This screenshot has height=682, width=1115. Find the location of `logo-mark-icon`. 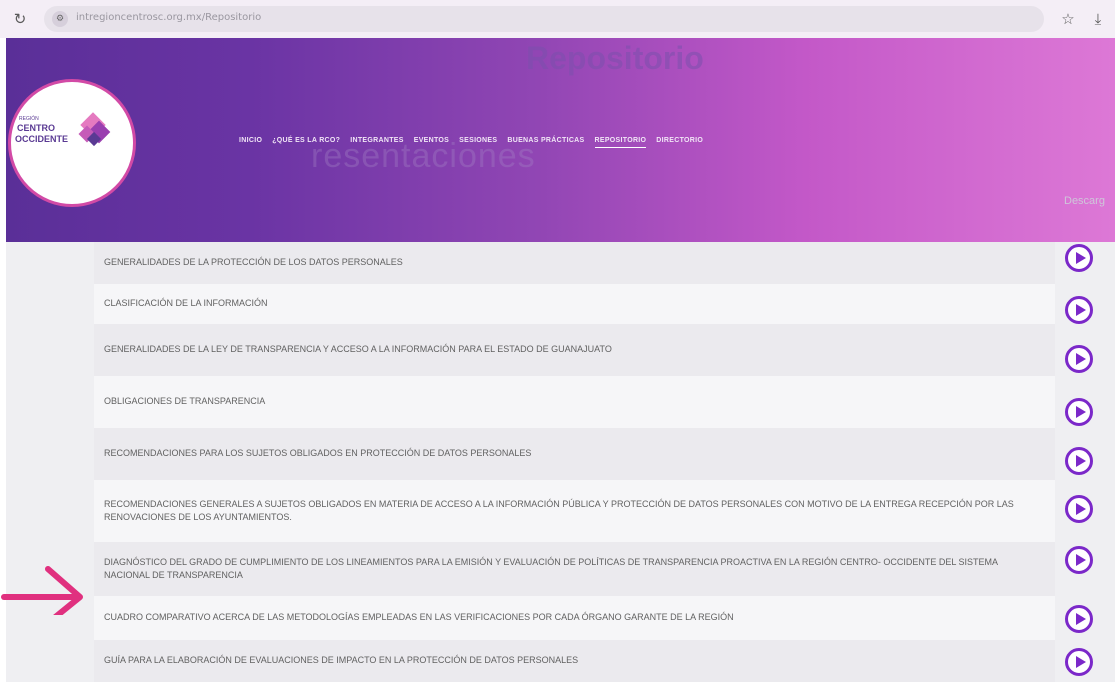

logo-mark-icon is located at coordinates (94, 129).